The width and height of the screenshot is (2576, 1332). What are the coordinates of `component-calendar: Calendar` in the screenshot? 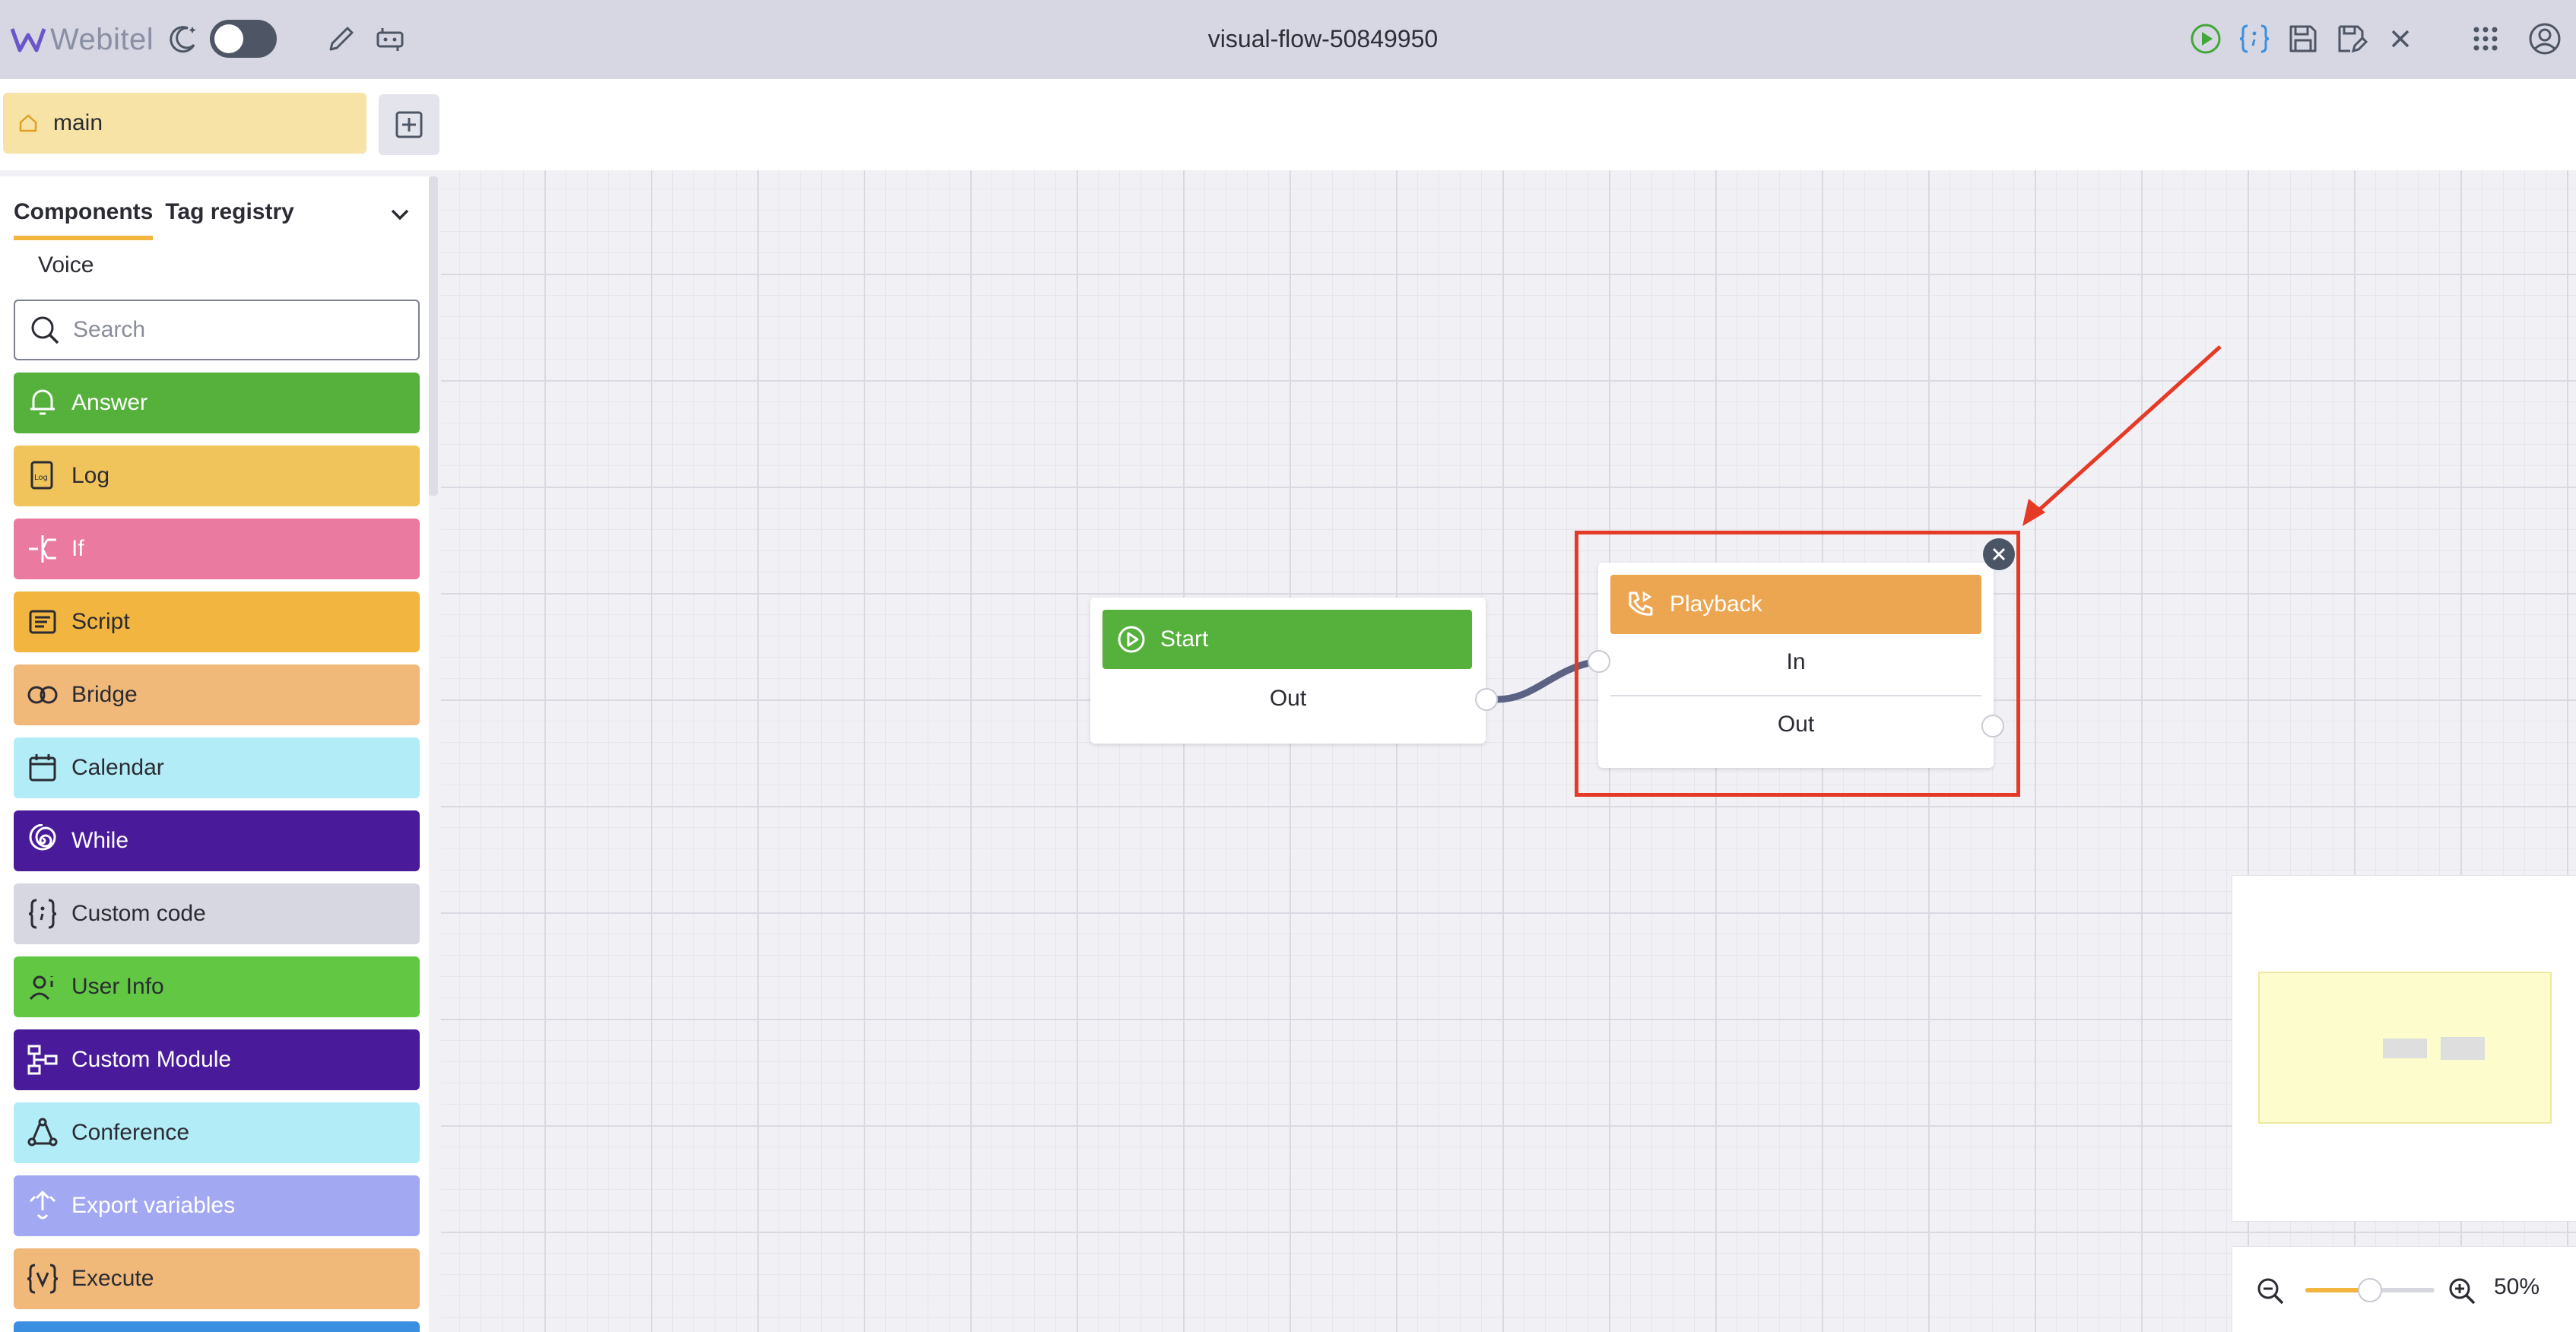 It's located at (217, 768).